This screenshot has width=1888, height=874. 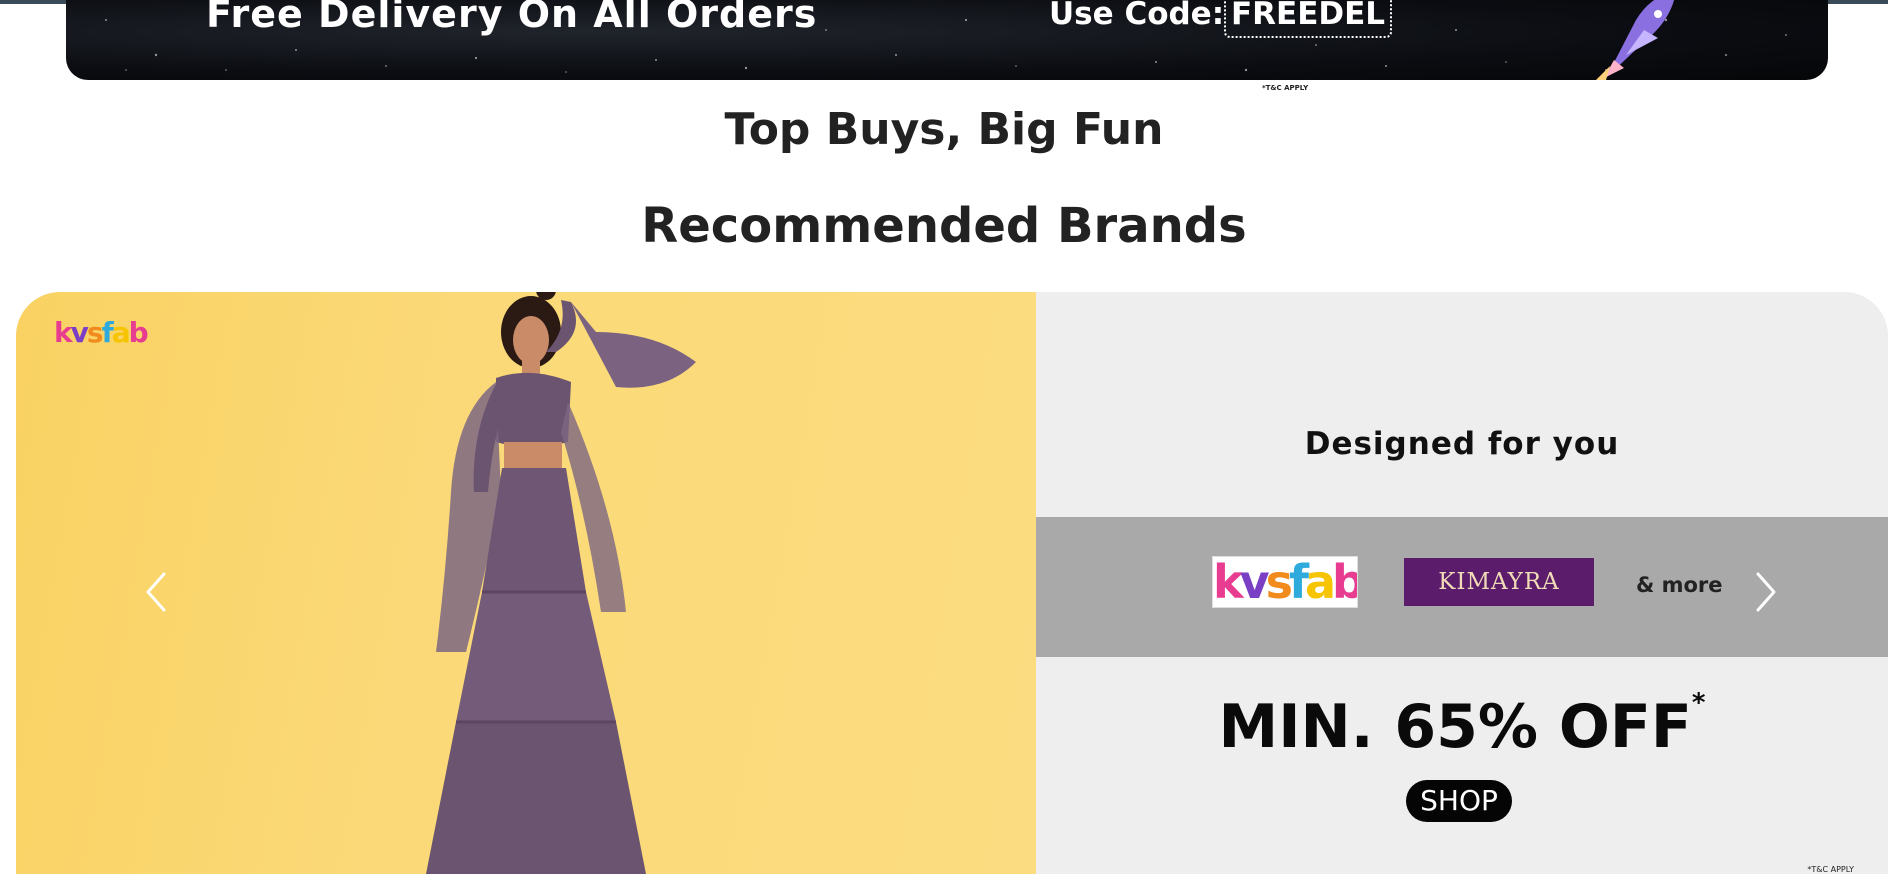 What do you see at coordinates (1308, 19) in the screenshot?
I see `promo-code: FREEDEL` at bounding box center [1308, 19].